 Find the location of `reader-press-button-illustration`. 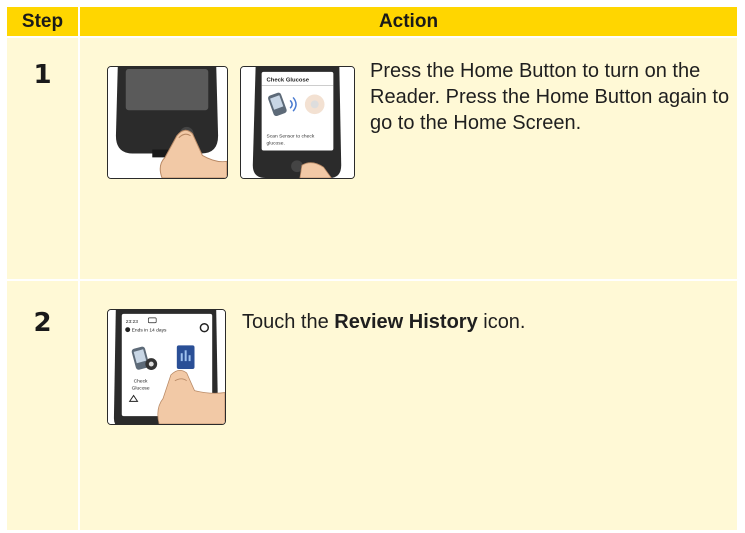

reader-press-button-illustration is located at coordinates (167, 122).